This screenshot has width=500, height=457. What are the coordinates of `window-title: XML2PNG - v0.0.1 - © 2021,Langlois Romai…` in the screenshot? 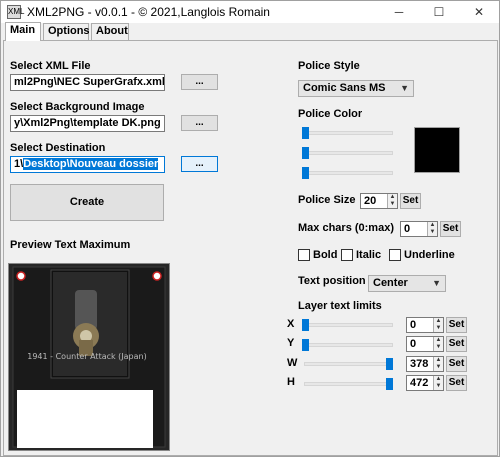 It's located at (148, 12).